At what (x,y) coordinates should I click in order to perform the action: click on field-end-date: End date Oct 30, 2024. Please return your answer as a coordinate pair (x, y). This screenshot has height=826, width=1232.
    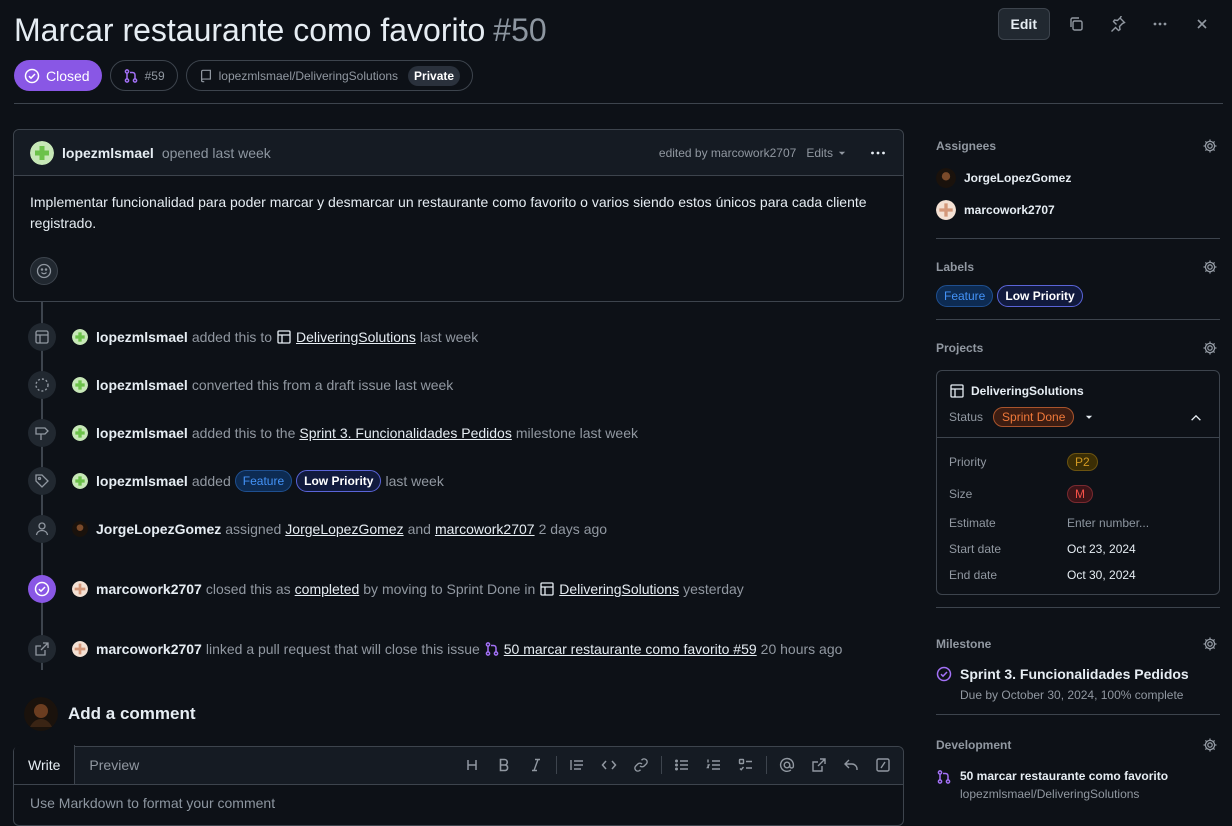
    Looking at the image, I should click on (1078, 575).